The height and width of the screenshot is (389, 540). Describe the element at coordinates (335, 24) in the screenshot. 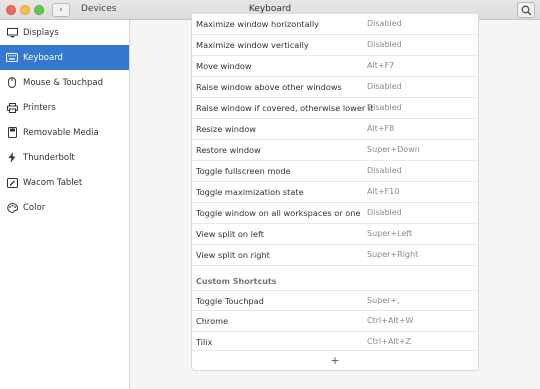

I see `shortcut-row: Maximize window horizontally Disabled` at that location.